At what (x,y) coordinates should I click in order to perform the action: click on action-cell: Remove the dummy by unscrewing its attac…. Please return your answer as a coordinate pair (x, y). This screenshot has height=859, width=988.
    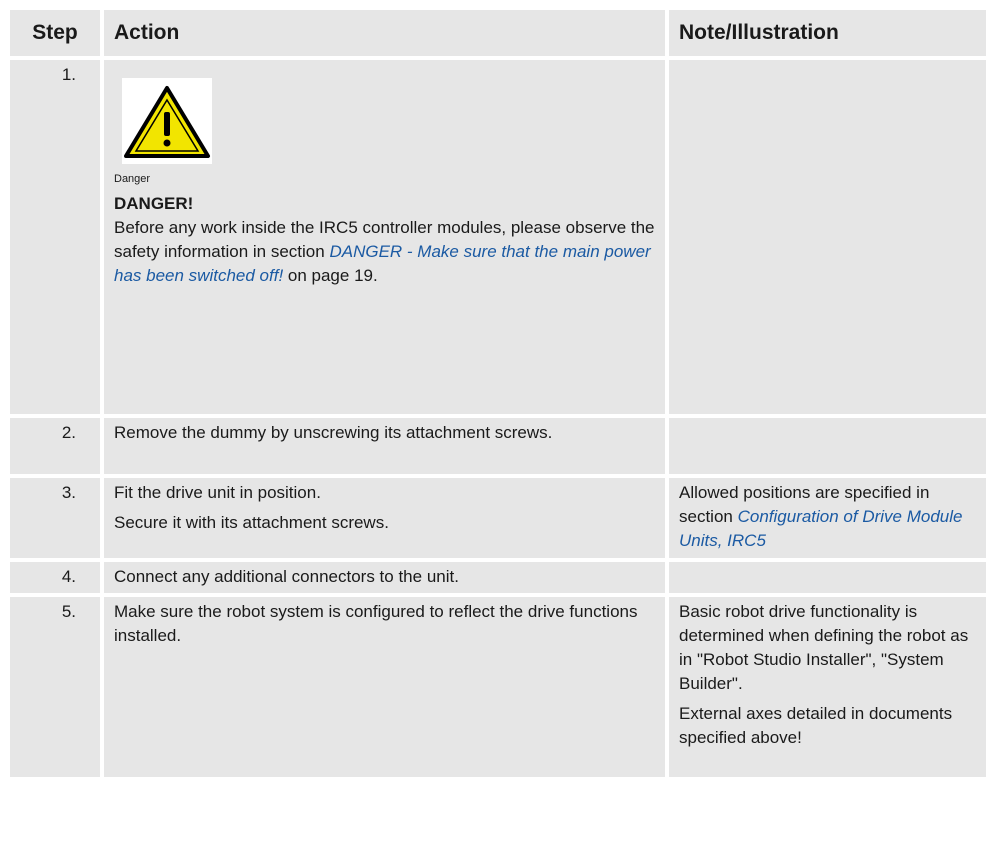
    Looking at the image, I should click on (384, 446).